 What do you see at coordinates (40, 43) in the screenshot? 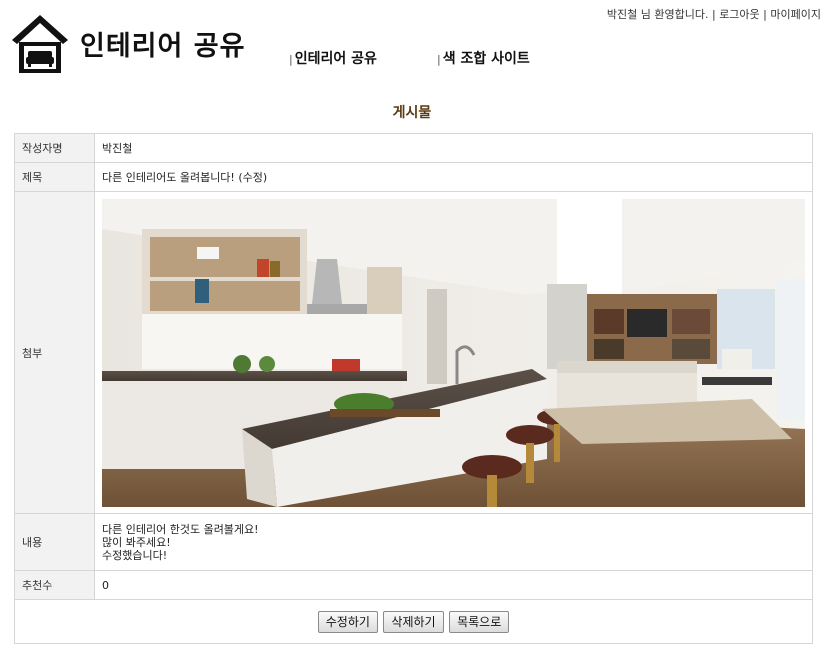
I see `house-sofa-icon` at bounding box center [40, 43].